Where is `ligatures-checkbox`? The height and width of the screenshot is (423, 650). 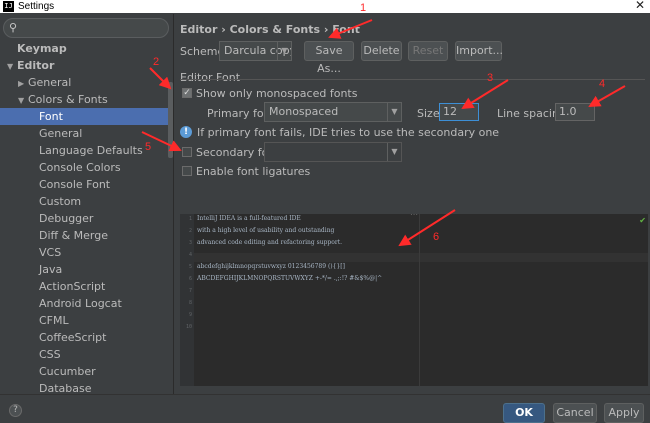
ligatures-checkbox is located at coordinates (187, 171).